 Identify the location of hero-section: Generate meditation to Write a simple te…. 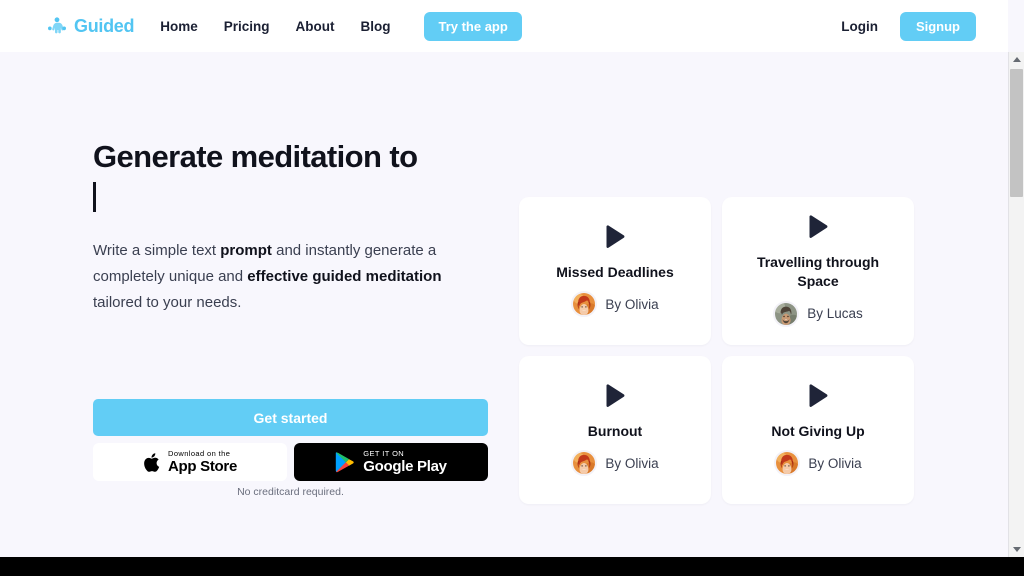
(293, 226).